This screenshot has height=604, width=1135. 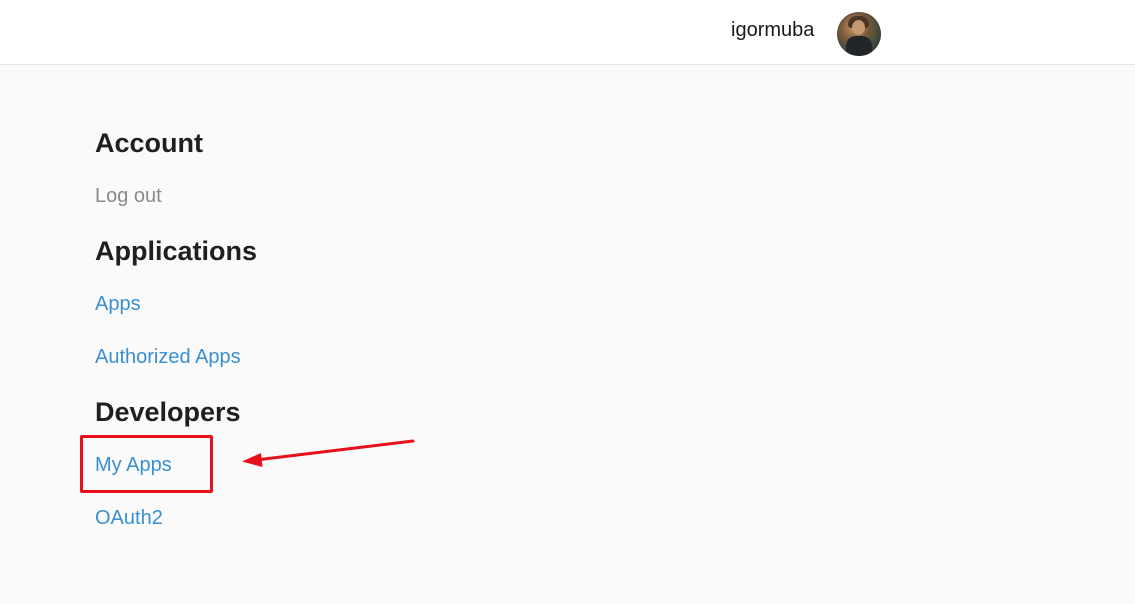 What do you see at coordinates (129, 518) in the screenshot?
I see `menu-item-oauth2: OAuth2` at bounding box center [129, 518].